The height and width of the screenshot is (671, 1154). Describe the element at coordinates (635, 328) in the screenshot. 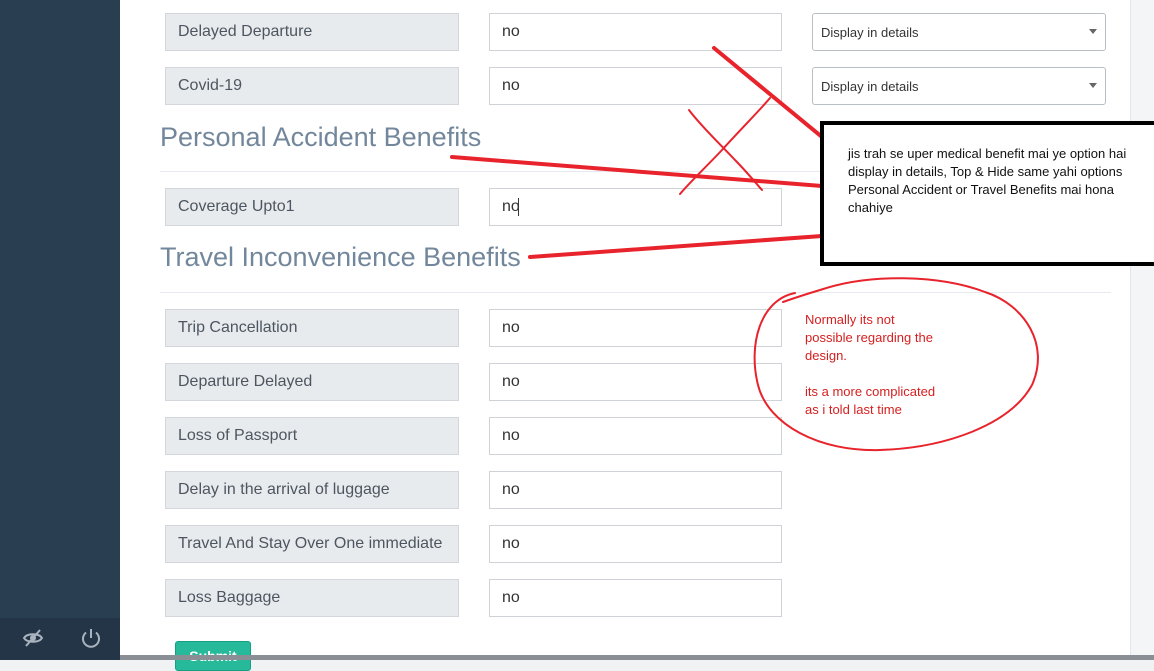

I see `field-input-trip-cancellation: no` at that location.